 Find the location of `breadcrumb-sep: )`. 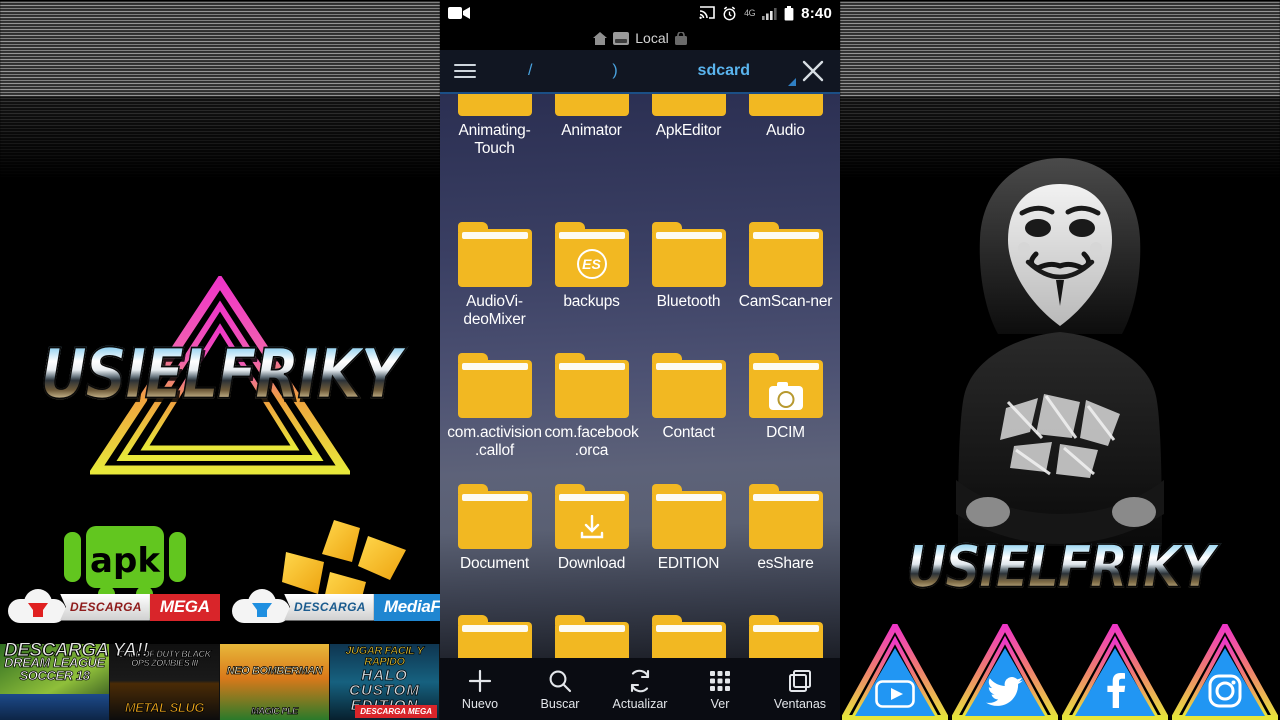

breadcrumb-sep: ) is located at coordinates (614, 71).